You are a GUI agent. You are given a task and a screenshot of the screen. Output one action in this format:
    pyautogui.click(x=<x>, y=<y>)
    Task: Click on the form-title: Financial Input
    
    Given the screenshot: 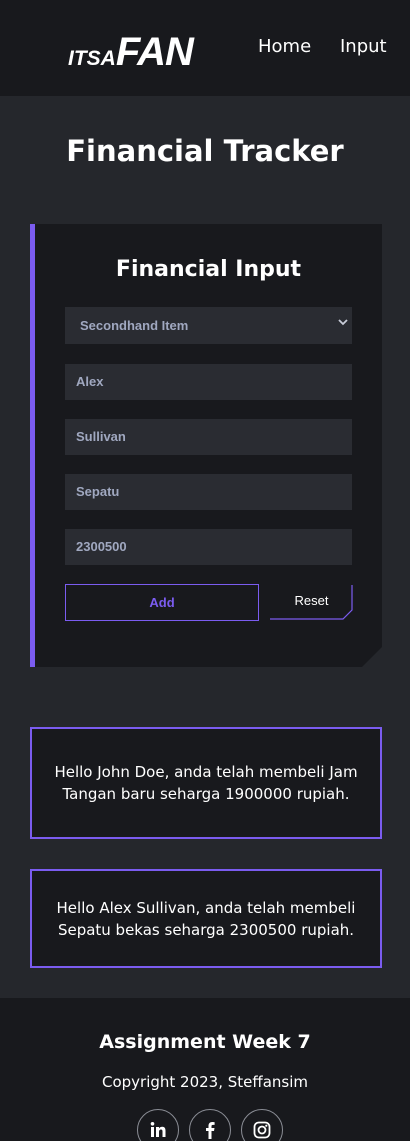 What is the action you would take?
    pyautogui.click(x=208, y=269)
    